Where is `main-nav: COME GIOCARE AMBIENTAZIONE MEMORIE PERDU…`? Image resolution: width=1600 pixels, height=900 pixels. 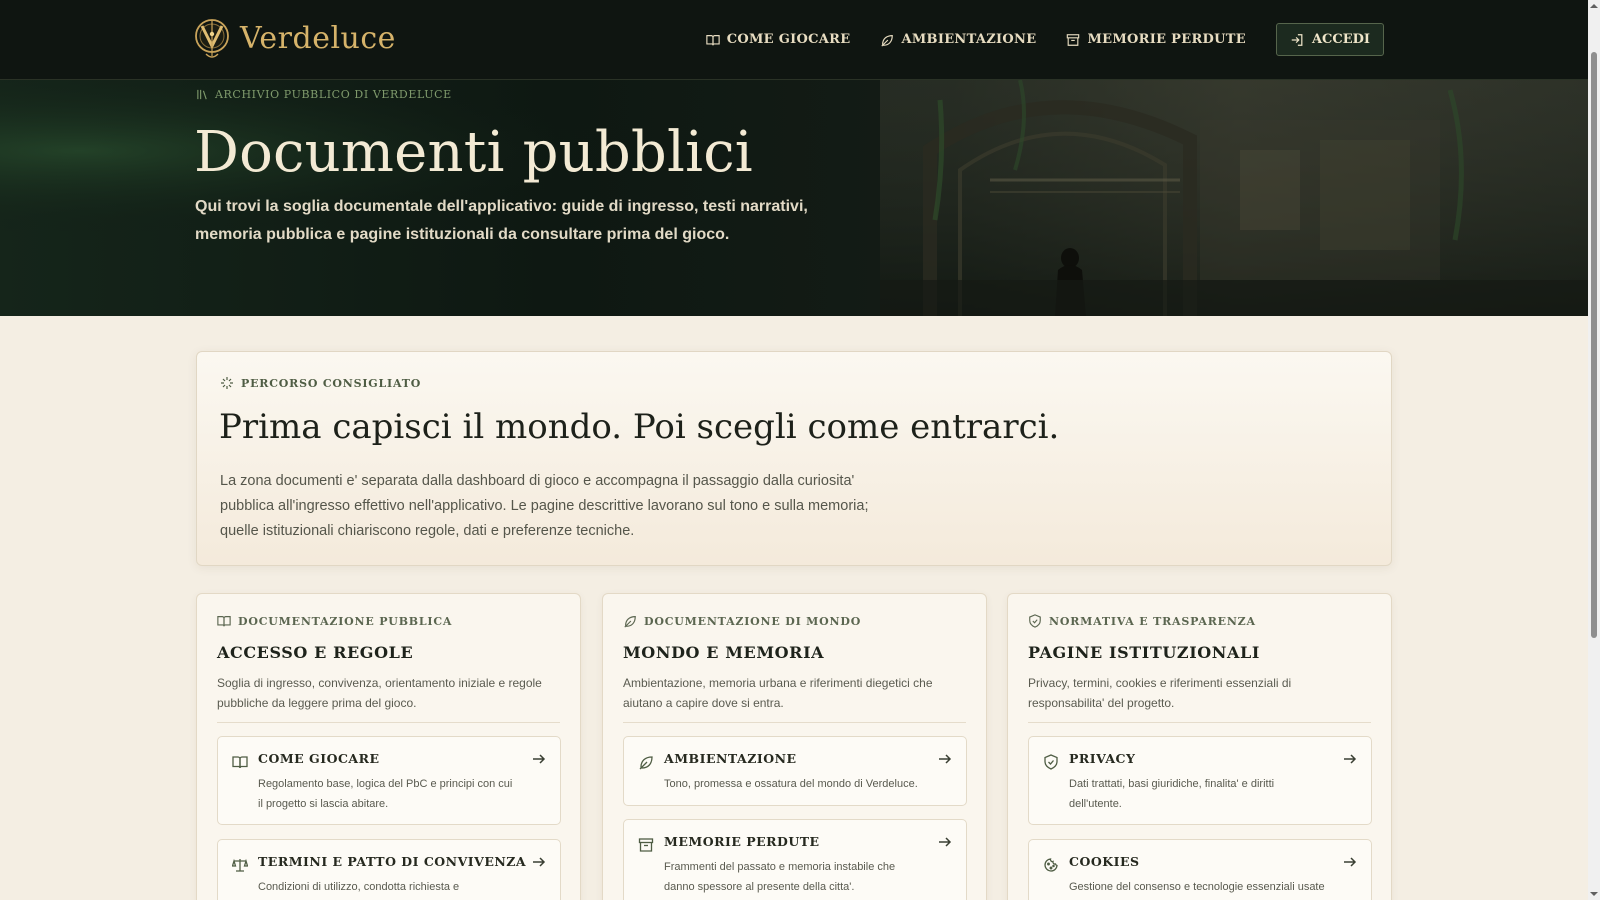 main-nav: COME GIOCARE AMBIENTAZIONE MEMORIE PERDU… is located at coordinates (1045, 39).